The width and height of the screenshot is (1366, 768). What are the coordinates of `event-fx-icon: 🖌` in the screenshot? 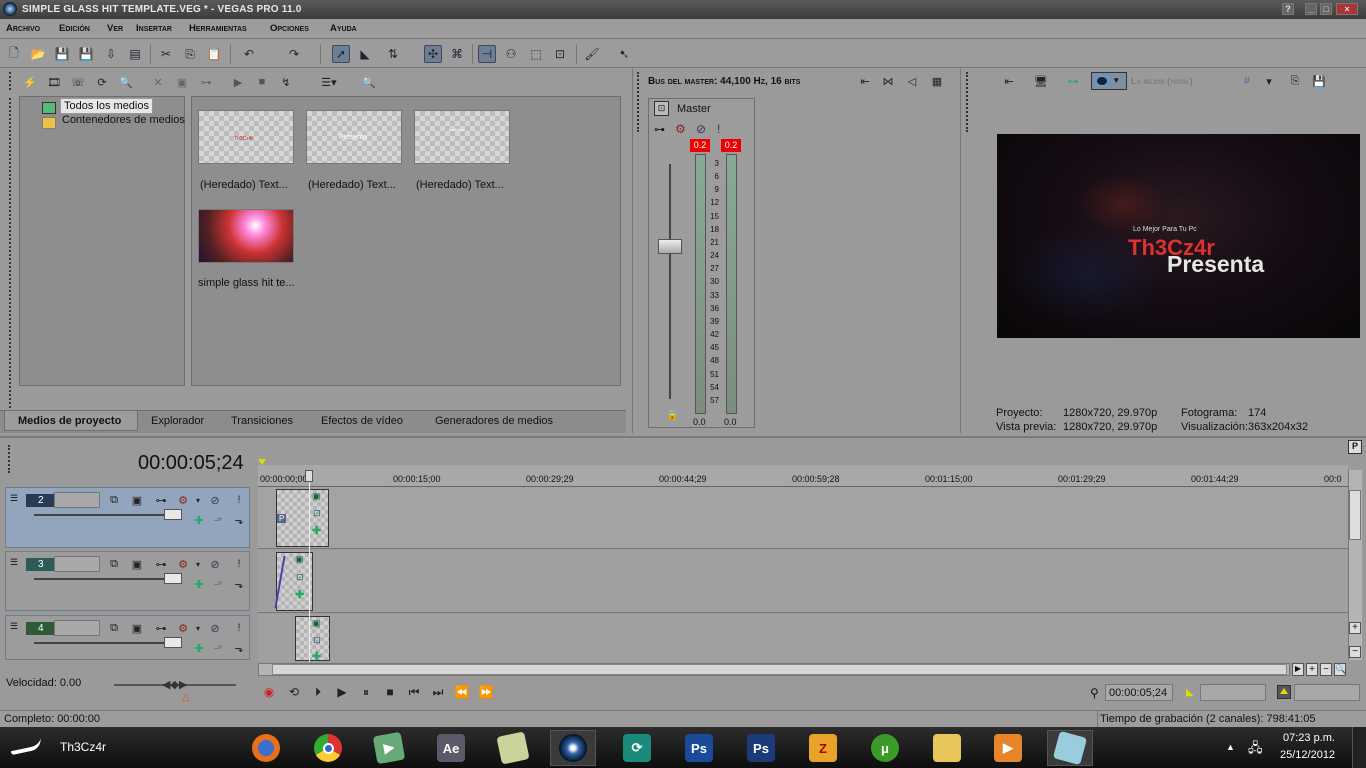 It's located at (592, 54).